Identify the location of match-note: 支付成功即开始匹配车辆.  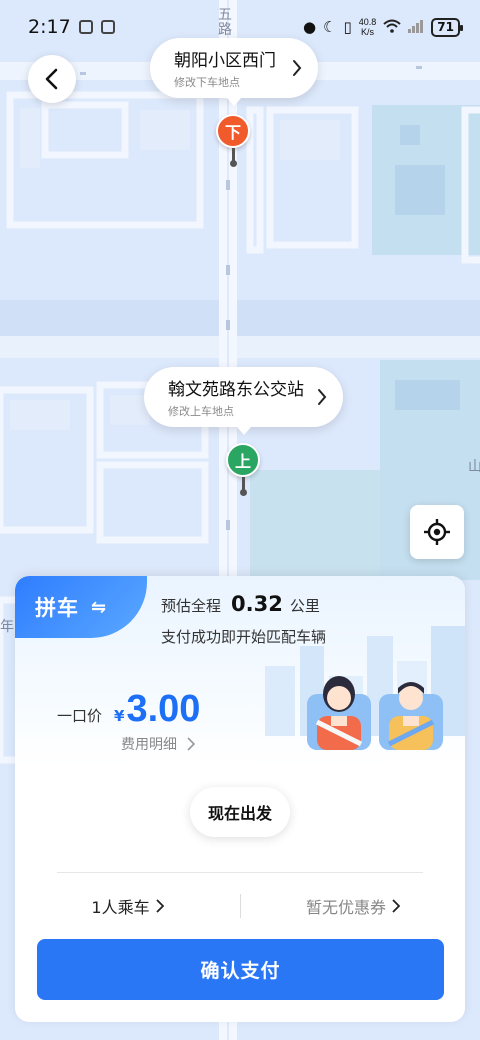
(244, 637).